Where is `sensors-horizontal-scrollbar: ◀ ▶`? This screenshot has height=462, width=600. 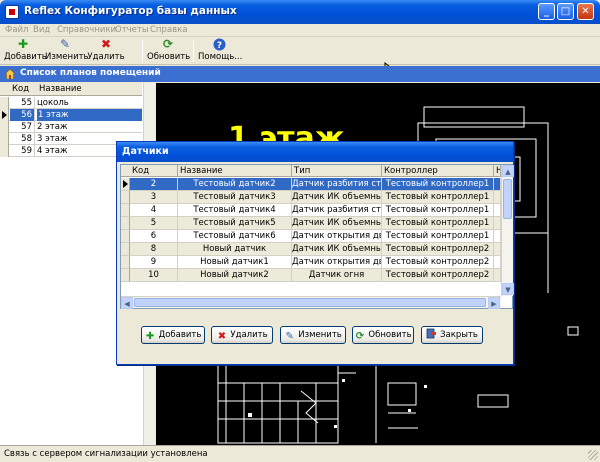 sensors-horizontal-scrollbar: ◀ ▶ is located at coordinates (311, 302).